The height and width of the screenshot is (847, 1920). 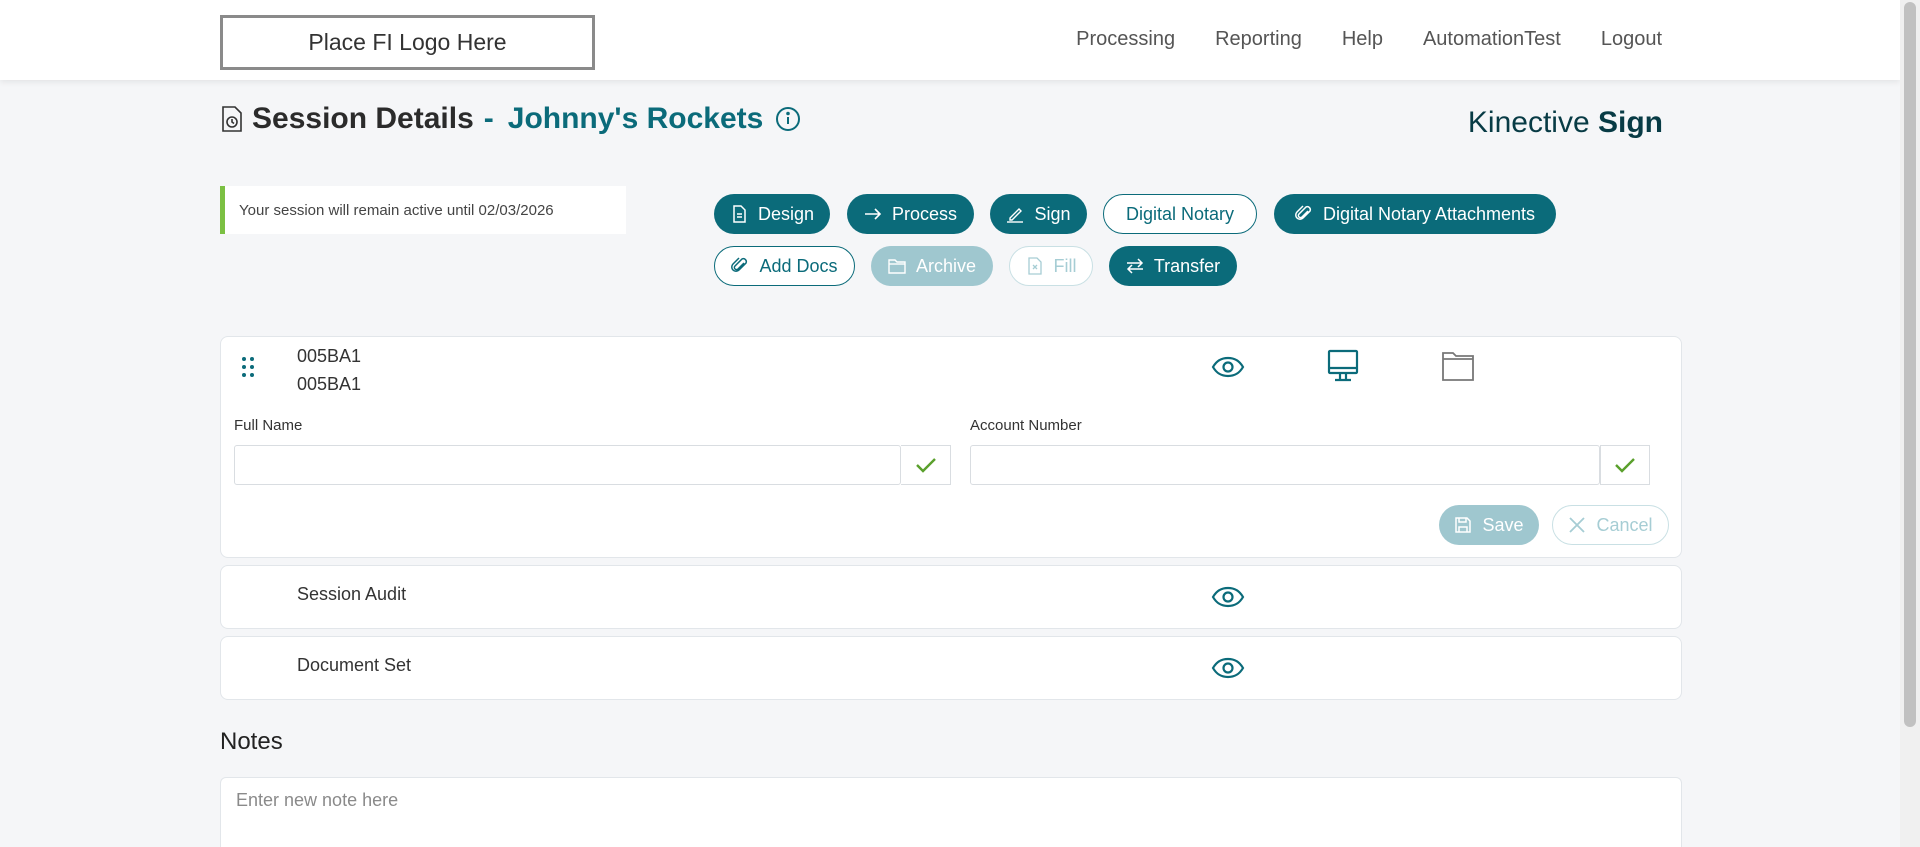 I want to click on transfer-label: Transfer, so click(x=1187, y=265).